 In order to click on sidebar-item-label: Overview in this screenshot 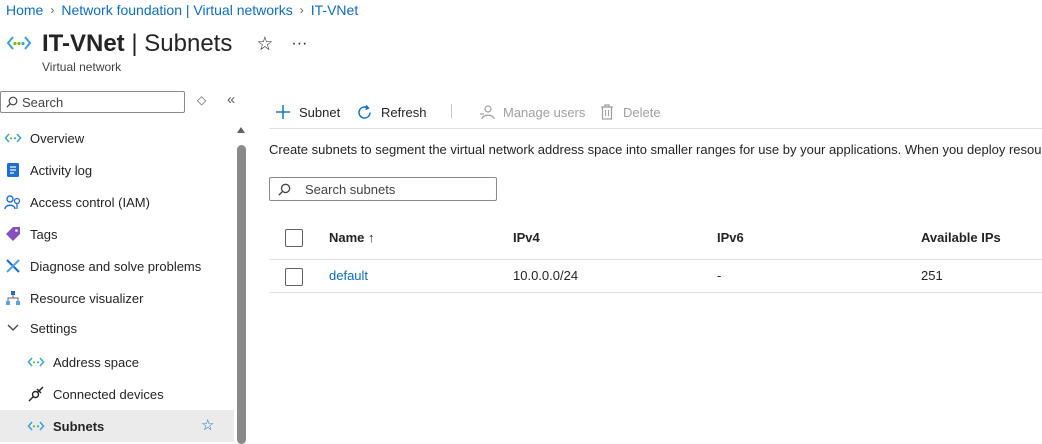, I will do `click(57, 138)`.